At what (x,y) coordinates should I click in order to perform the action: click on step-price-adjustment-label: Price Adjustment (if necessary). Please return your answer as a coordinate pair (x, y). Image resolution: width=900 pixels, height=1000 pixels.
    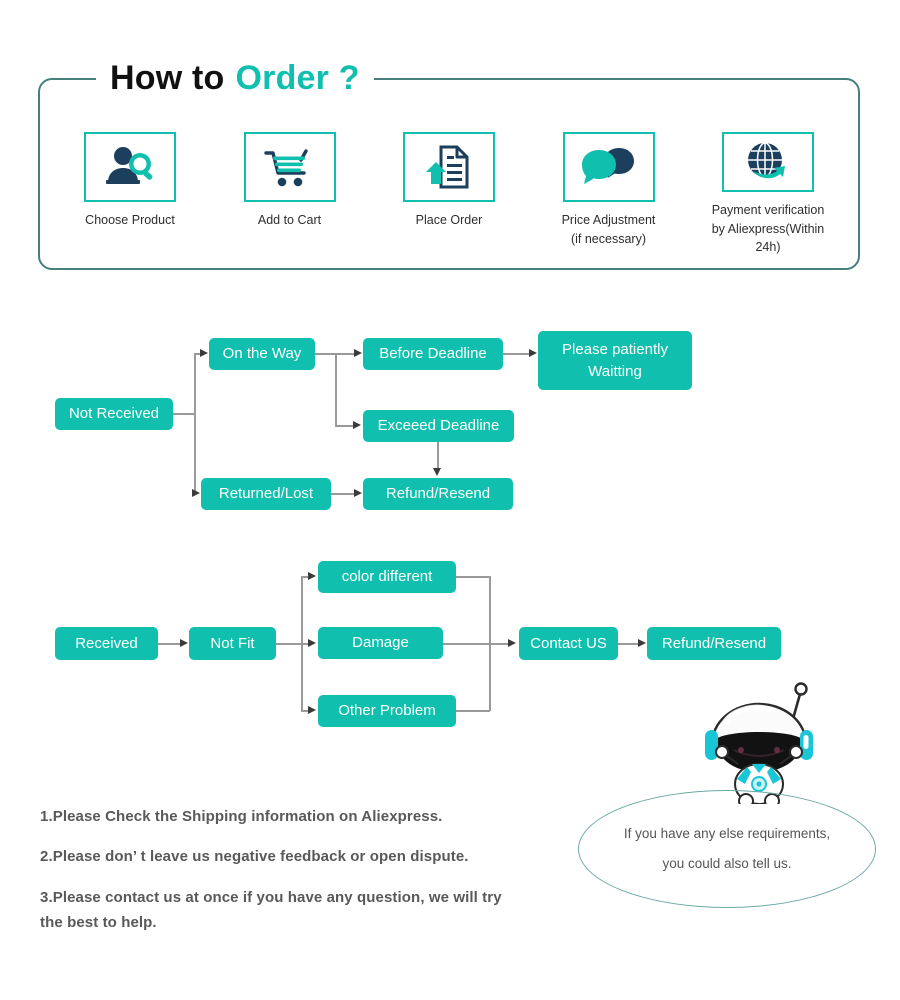
    Looking at the image, I should click on (608, 229).